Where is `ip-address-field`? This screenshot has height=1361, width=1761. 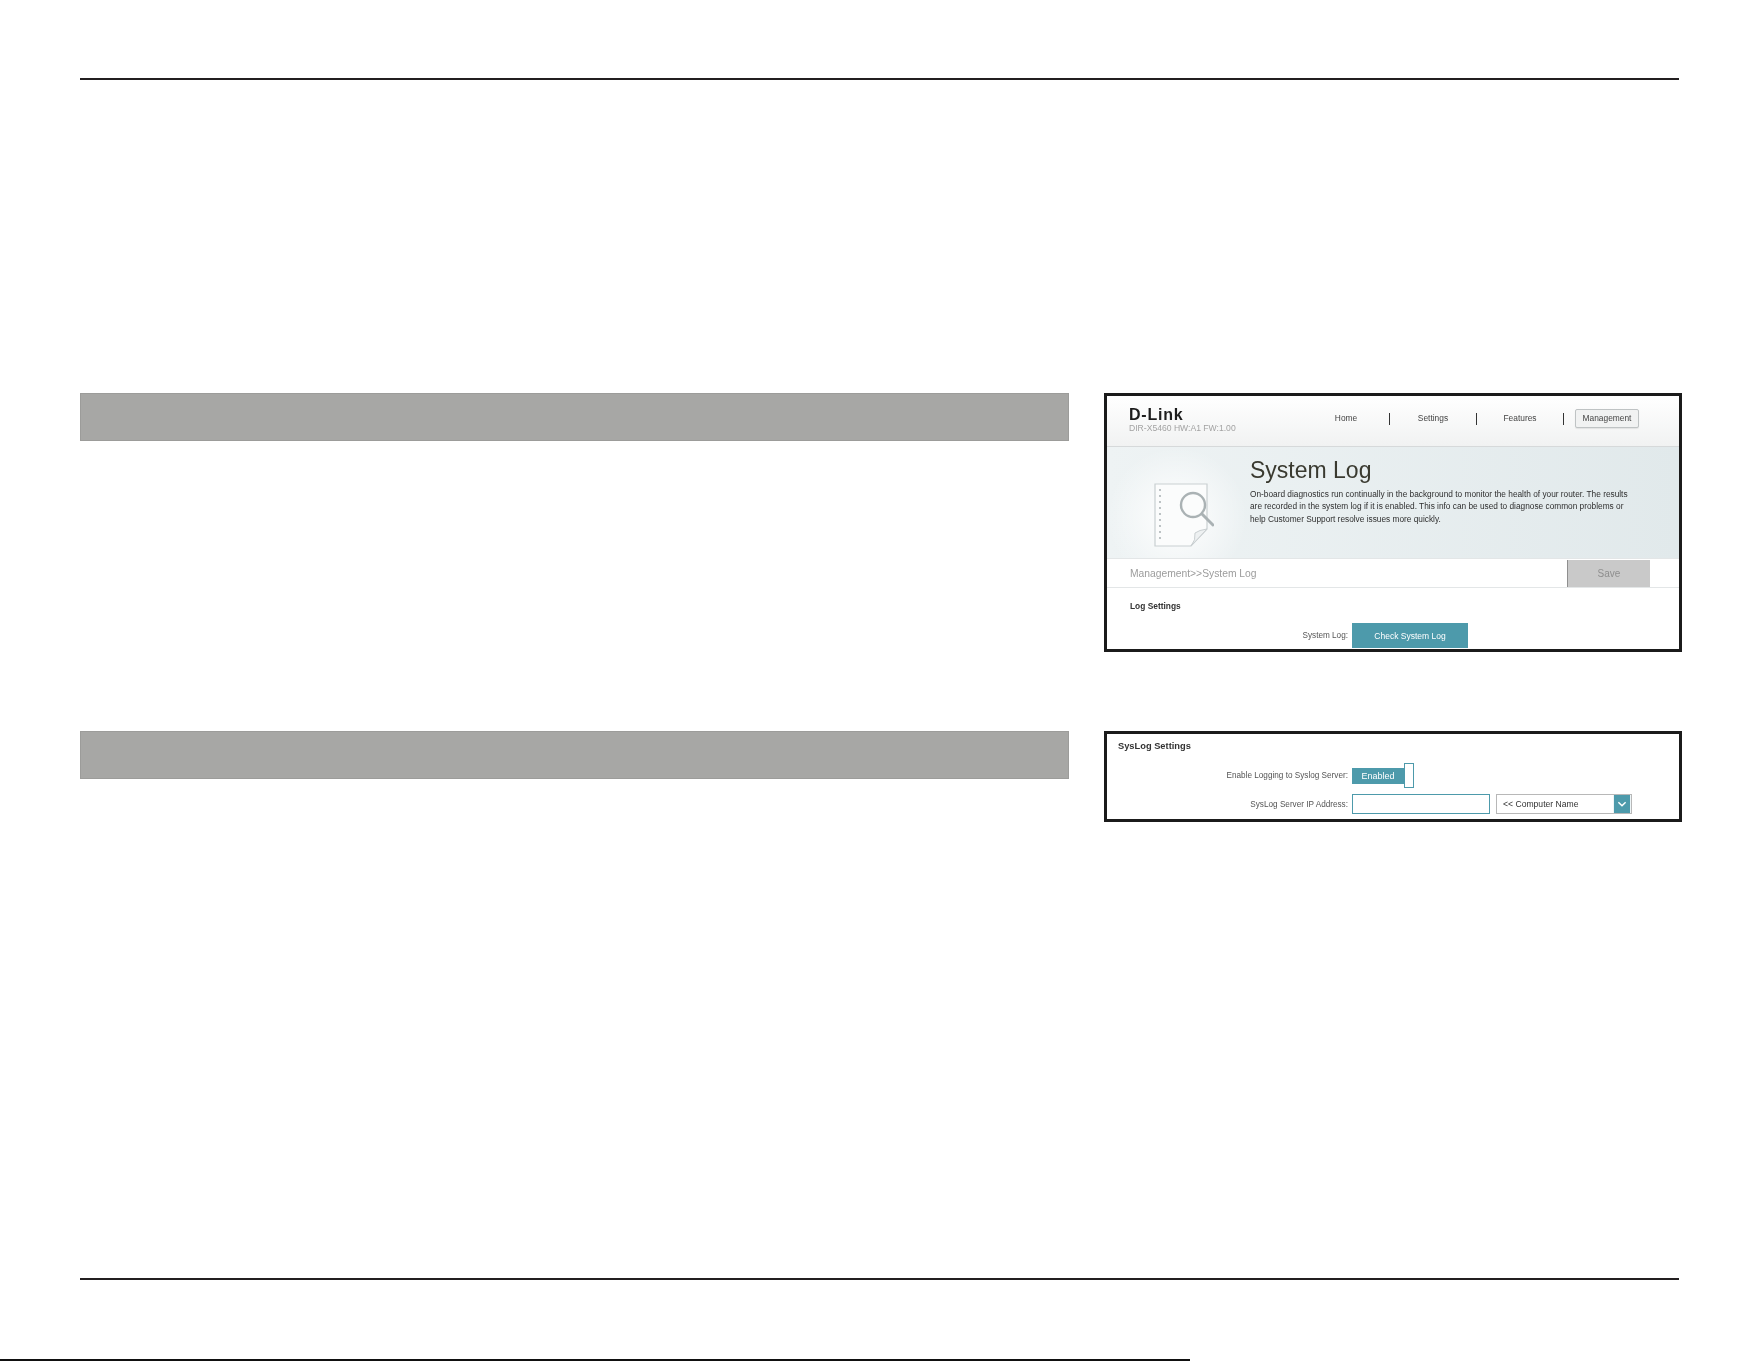
ip-address-field is located at coordinates (1421, 804).